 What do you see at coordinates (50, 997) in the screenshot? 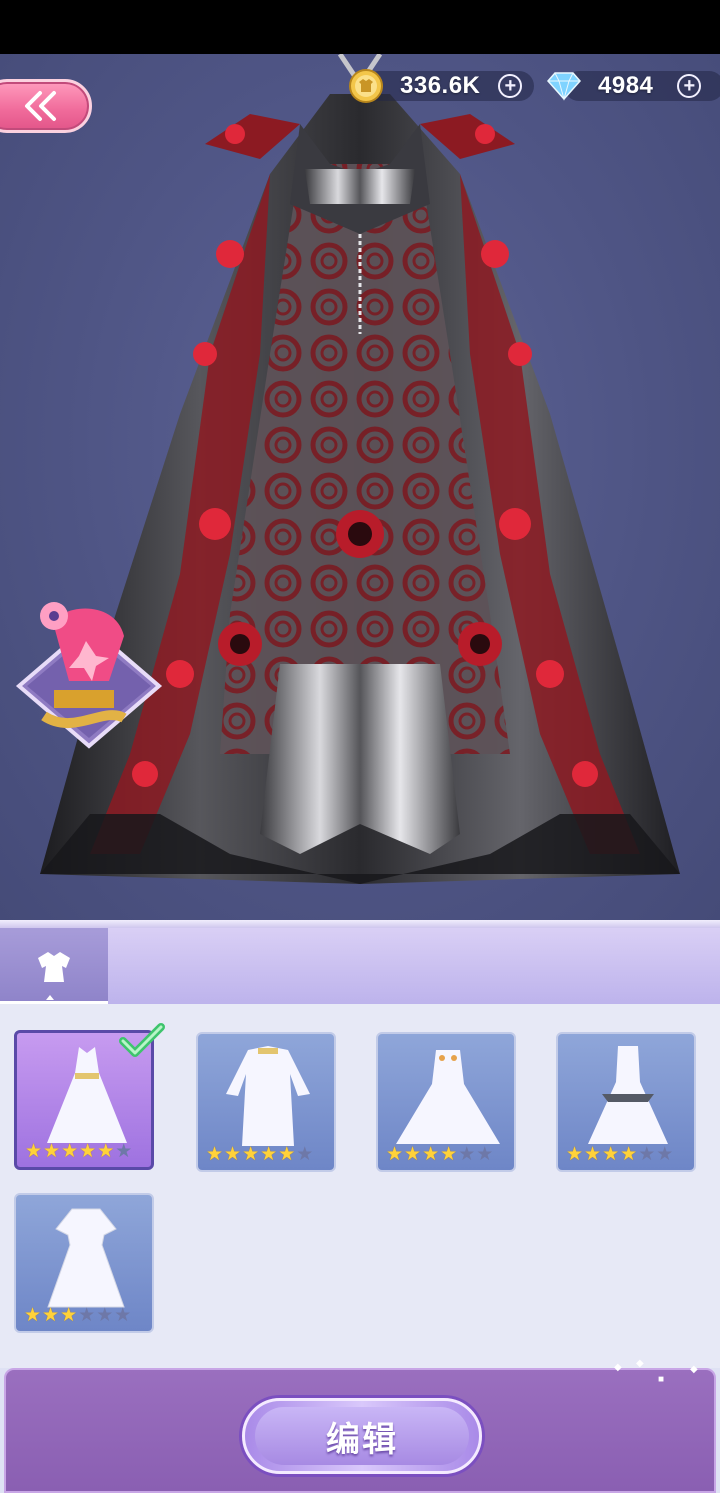
I see `tab-caret` at bounding box center [50, 997].